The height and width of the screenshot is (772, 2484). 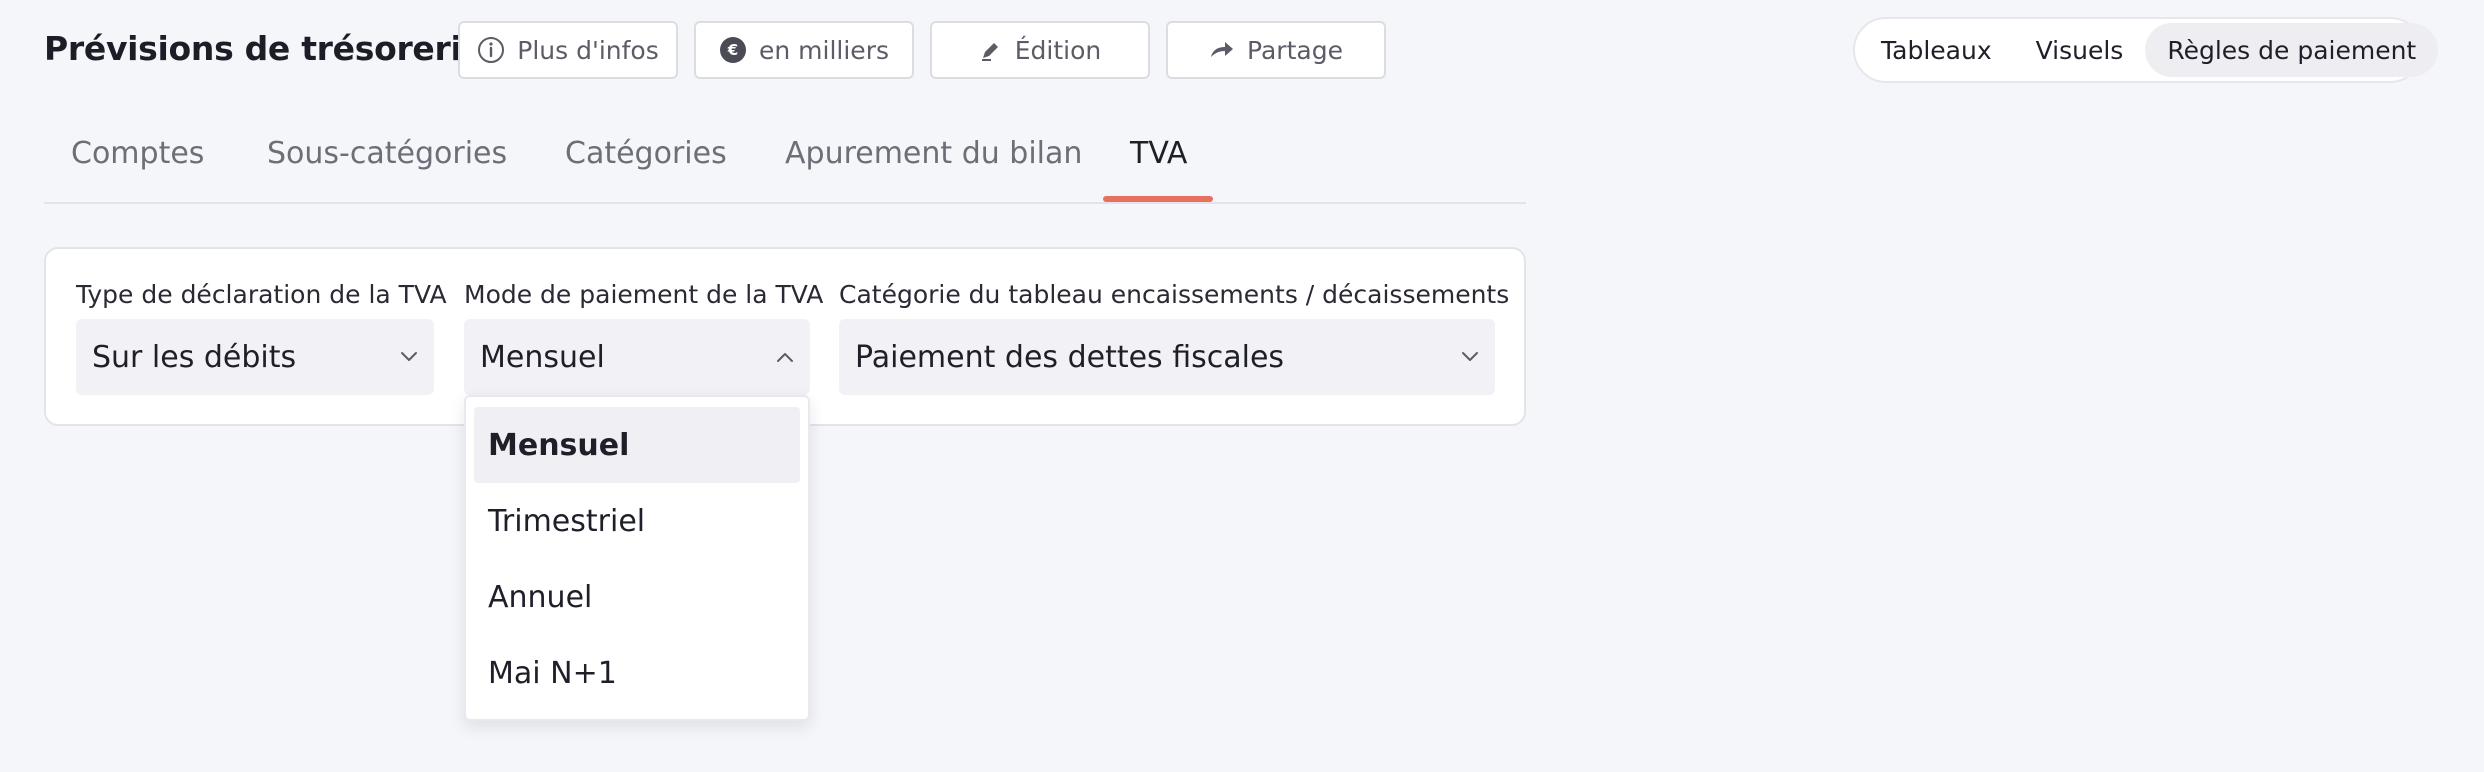 What do you see at coordinates (588, 50) in the screenshot?
I see `more-info-label: Plus d'infos` at bounding box center [588, 50].